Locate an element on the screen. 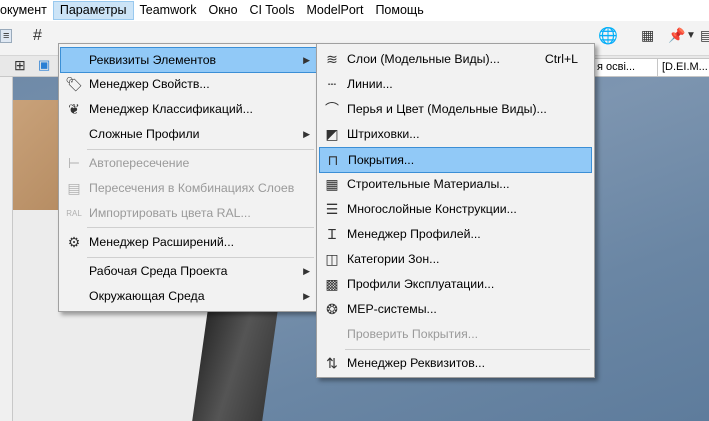 The width and height of the screenshot is (709, 421). attribute-manager-icon: ⇅ is located at coordinates (332, 362).